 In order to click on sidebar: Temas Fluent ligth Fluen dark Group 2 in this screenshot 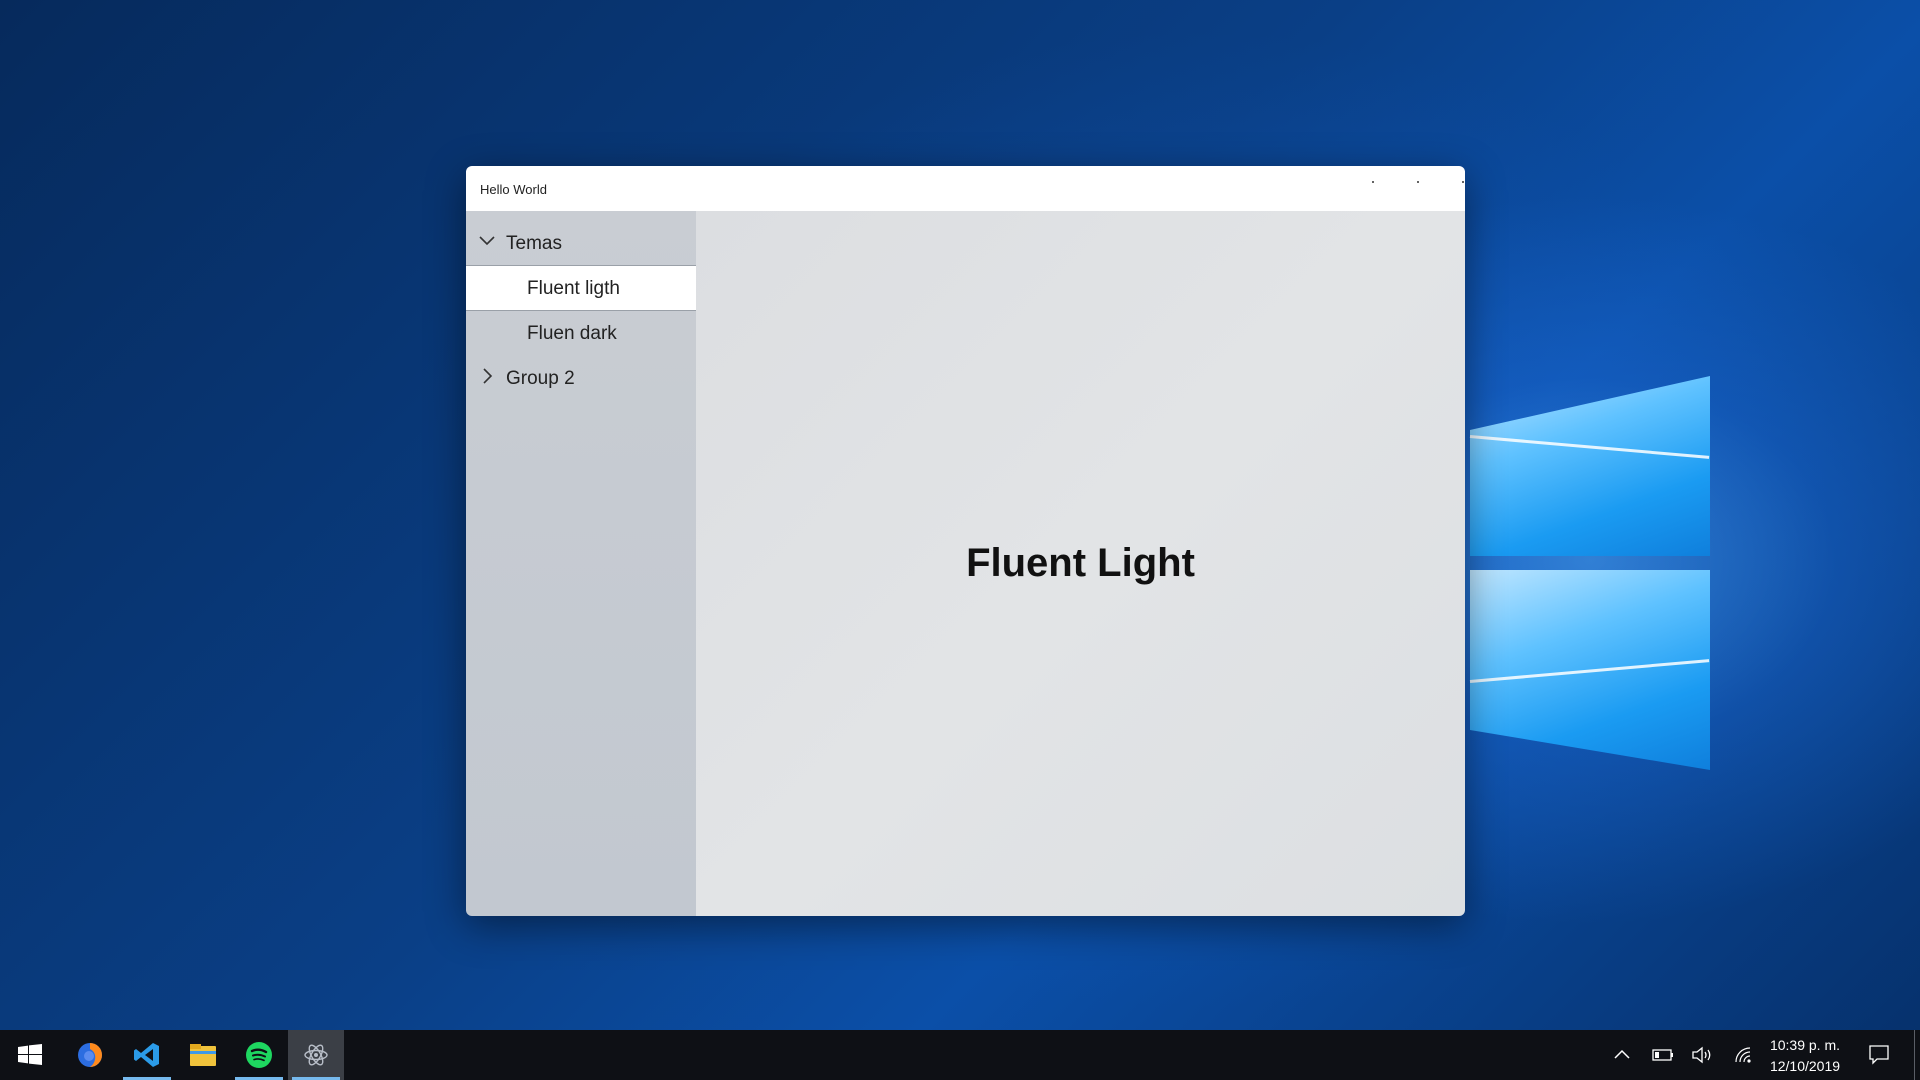, I will do `click(581, 563)`.